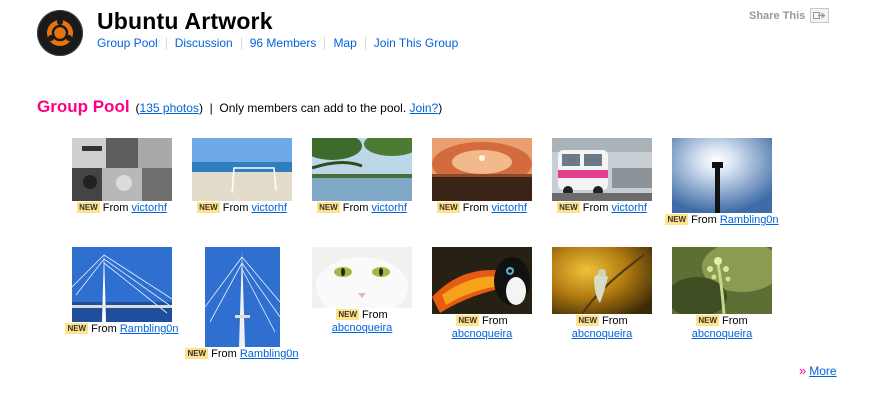 The image size is (869, 408). I want to click on more-link-container: » More, so click(818, 370).